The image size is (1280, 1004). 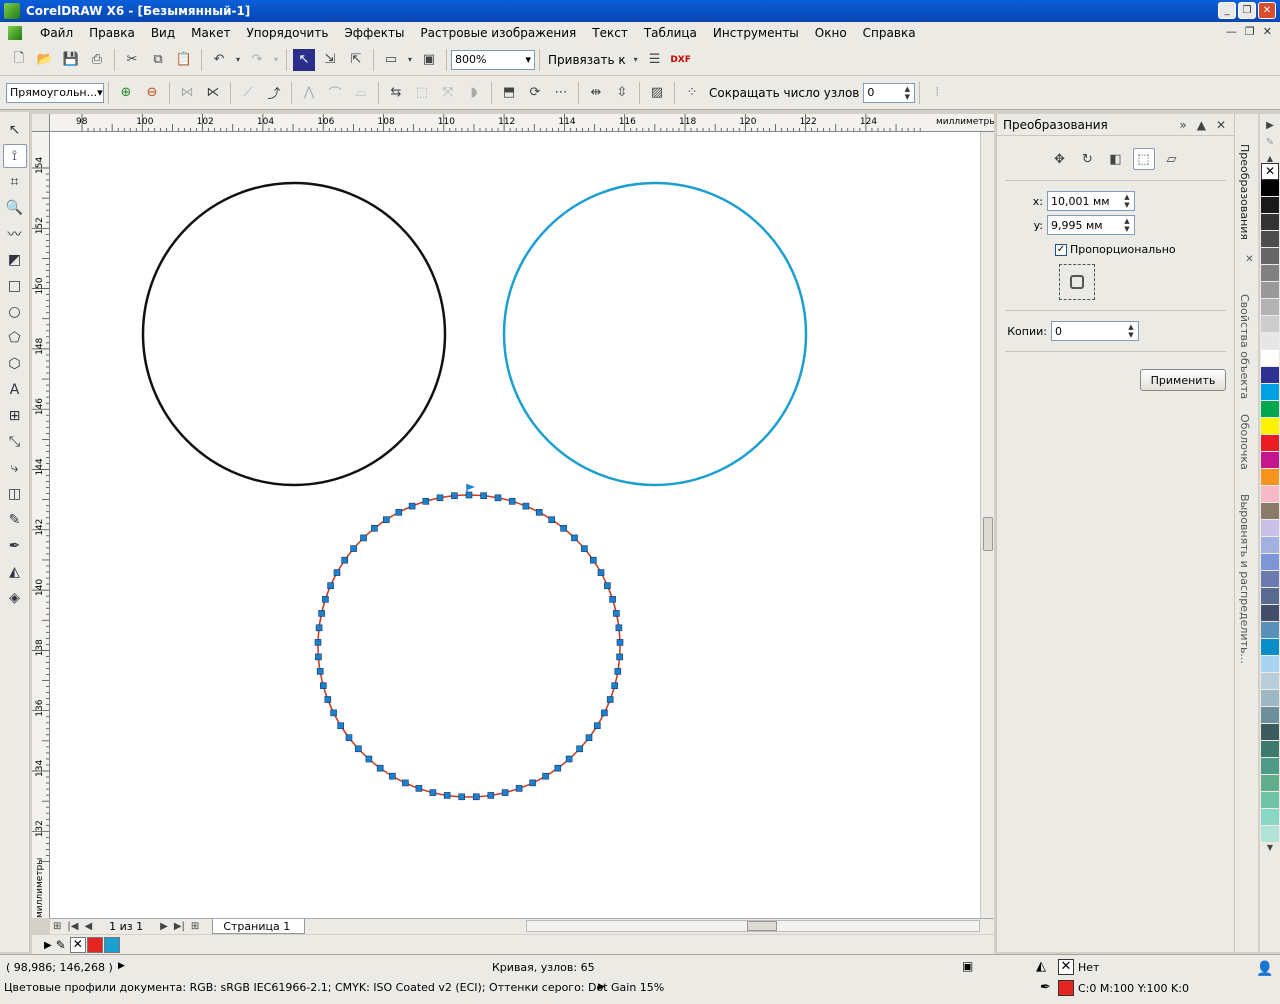 I want to click on menu-edit: Правка, so click(x=112, y=33).